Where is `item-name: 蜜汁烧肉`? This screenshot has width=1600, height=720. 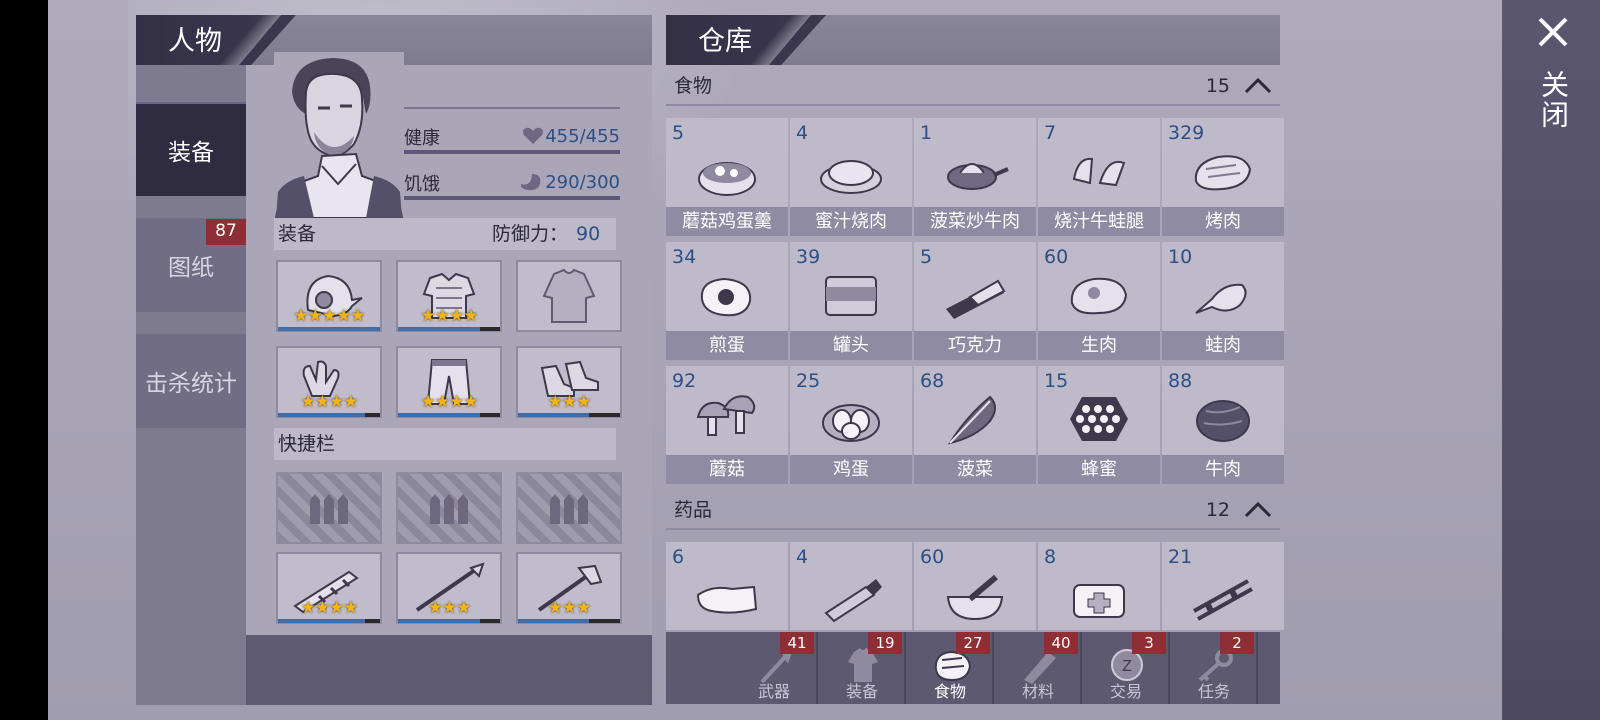 item-name: 蜜汁烧肉 is located at coordinates (851, 221).